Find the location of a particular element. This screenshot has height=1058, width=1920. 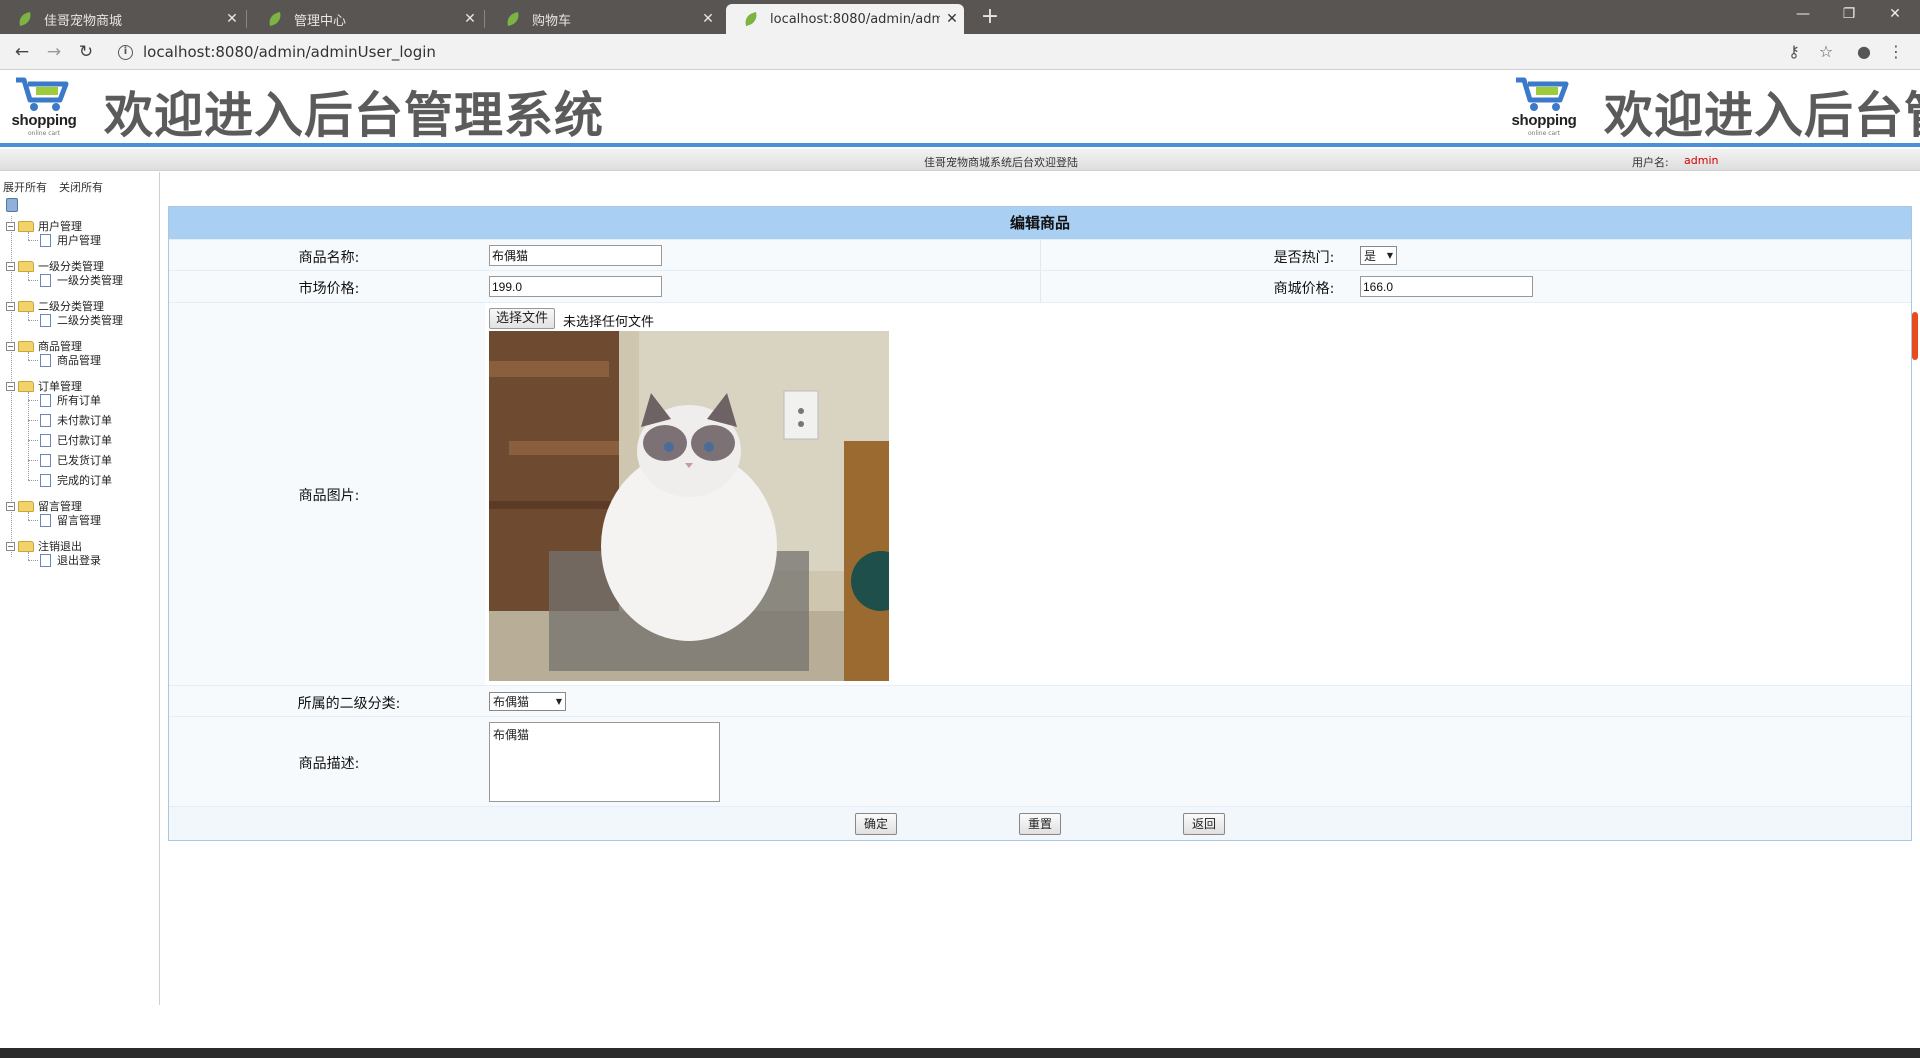

scrollbar-thumb is located at coordinates (1915, 336).